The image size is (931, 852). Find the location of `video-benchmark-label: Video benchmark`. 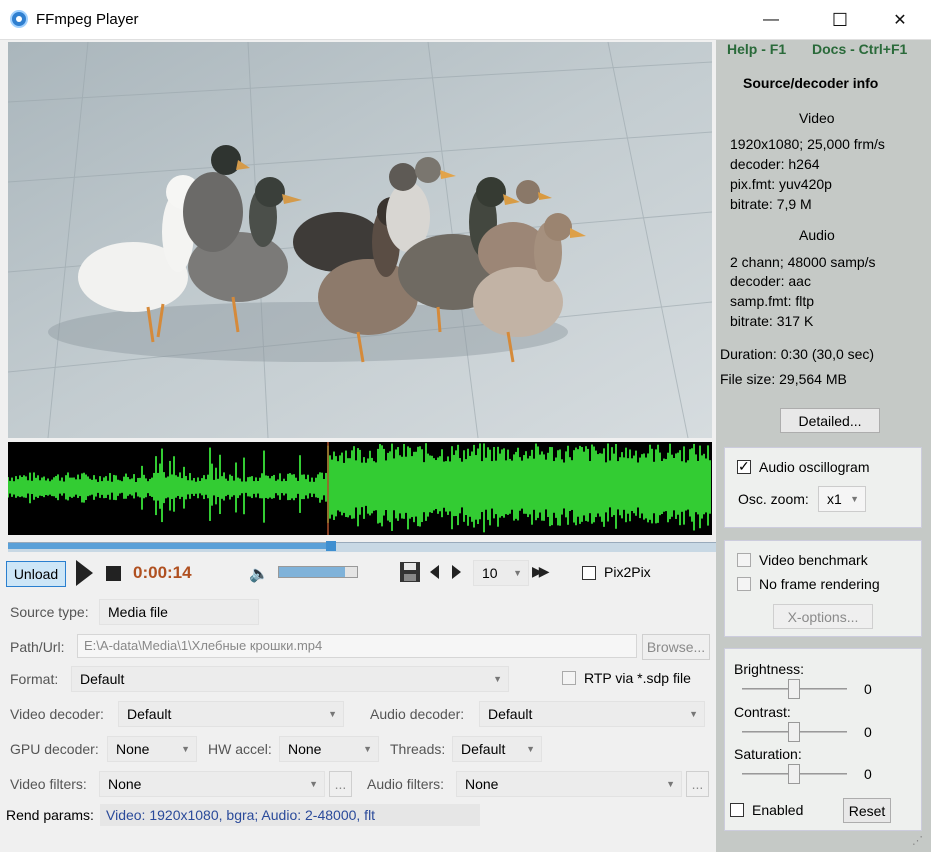

video-benchmark-label: Video benchmark is located at coordinates (813, 560).